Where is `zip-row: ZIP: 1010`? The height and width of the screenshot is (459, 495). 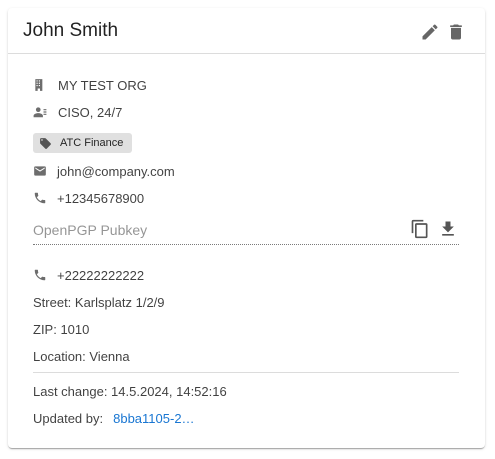
zip-row: ZIP: 1010 is located at coordinates (61, 329).